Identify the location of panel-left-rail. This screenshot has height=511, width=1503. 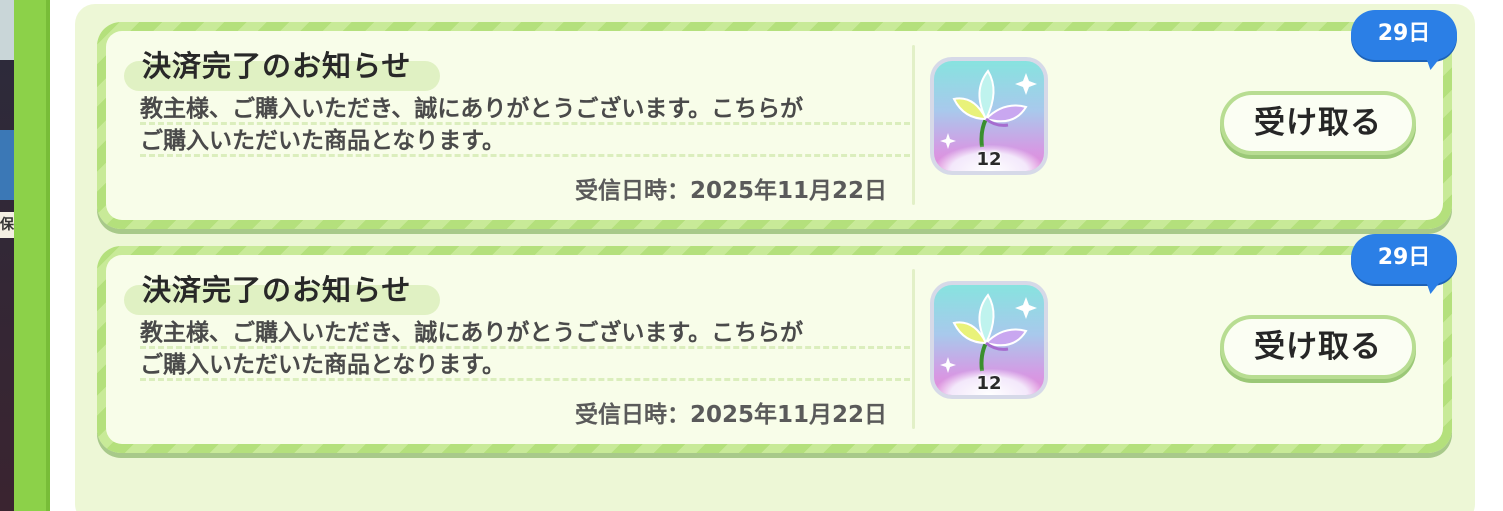
(32, 255).